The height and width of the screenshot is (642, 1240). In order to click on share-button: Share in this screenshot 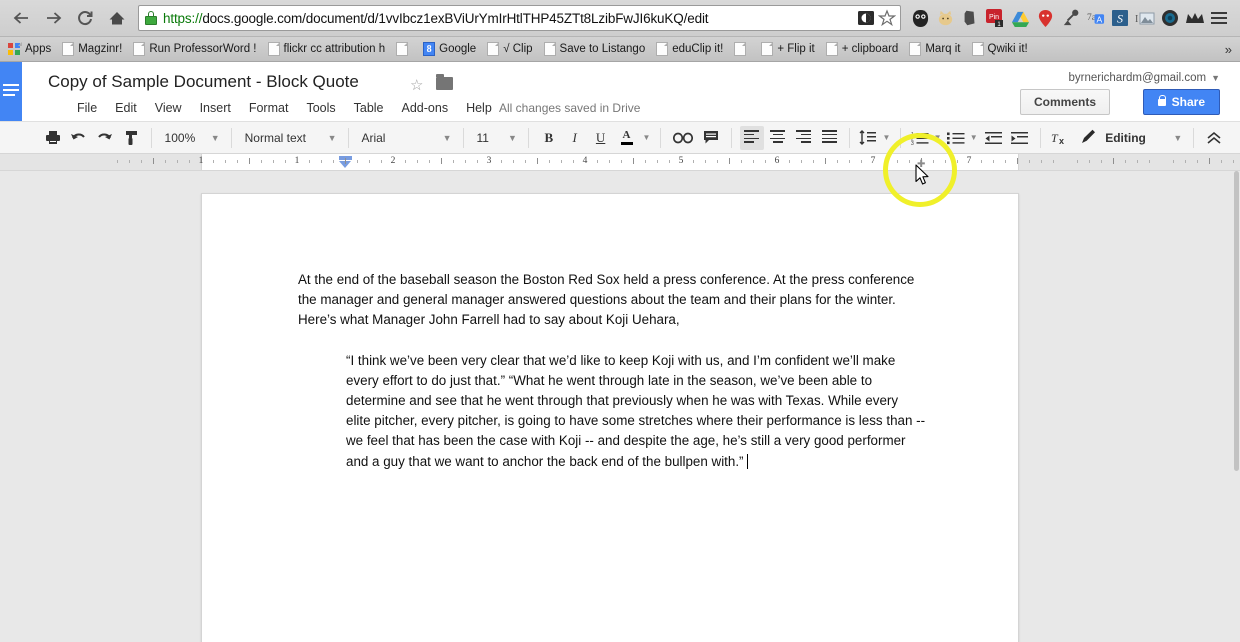, I will do `click(1181, 102)`.